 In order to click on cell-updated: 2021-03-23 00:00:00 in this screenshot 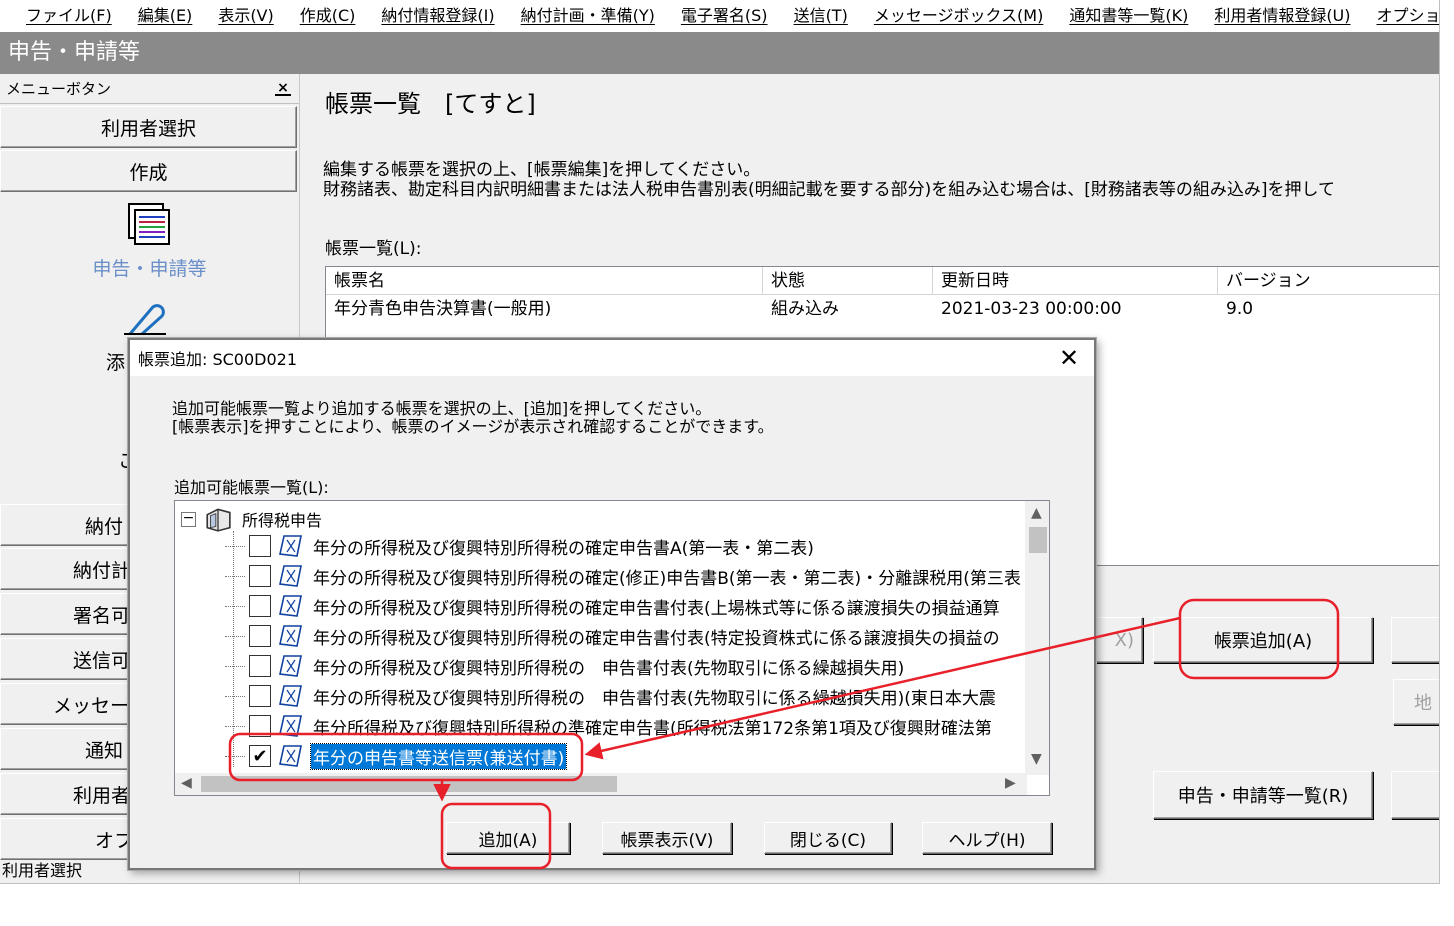, I will do `click(1031, 309)`.